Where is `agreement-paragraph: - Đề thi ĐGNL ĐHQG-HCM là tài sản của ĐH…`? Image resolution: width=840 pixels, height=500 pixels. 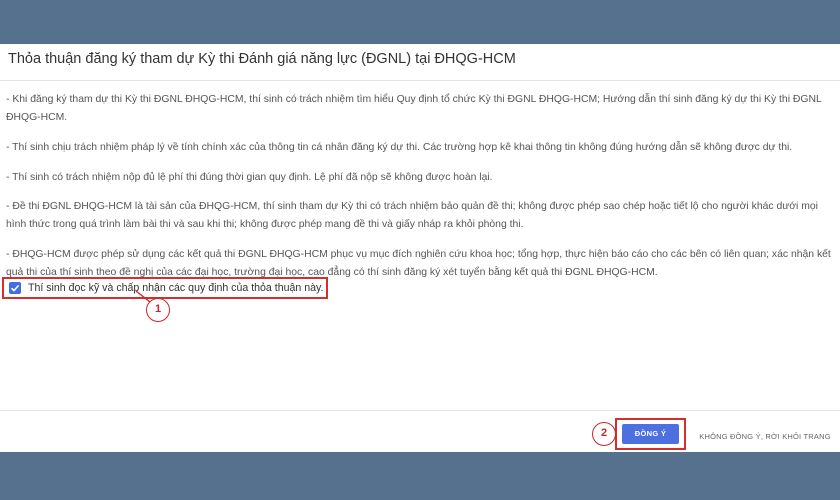 agreement-paragraph: - Đề thi ĐGNL ĐHQG-HCM là tài sản của ĐH… is located at coordinates (412, 215).